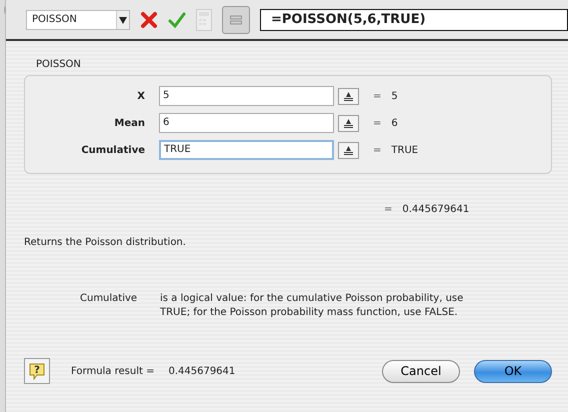  Describe the element at coordinates (112, 150) in the screenshot. I see `argument-label: Cumulative` at that location.